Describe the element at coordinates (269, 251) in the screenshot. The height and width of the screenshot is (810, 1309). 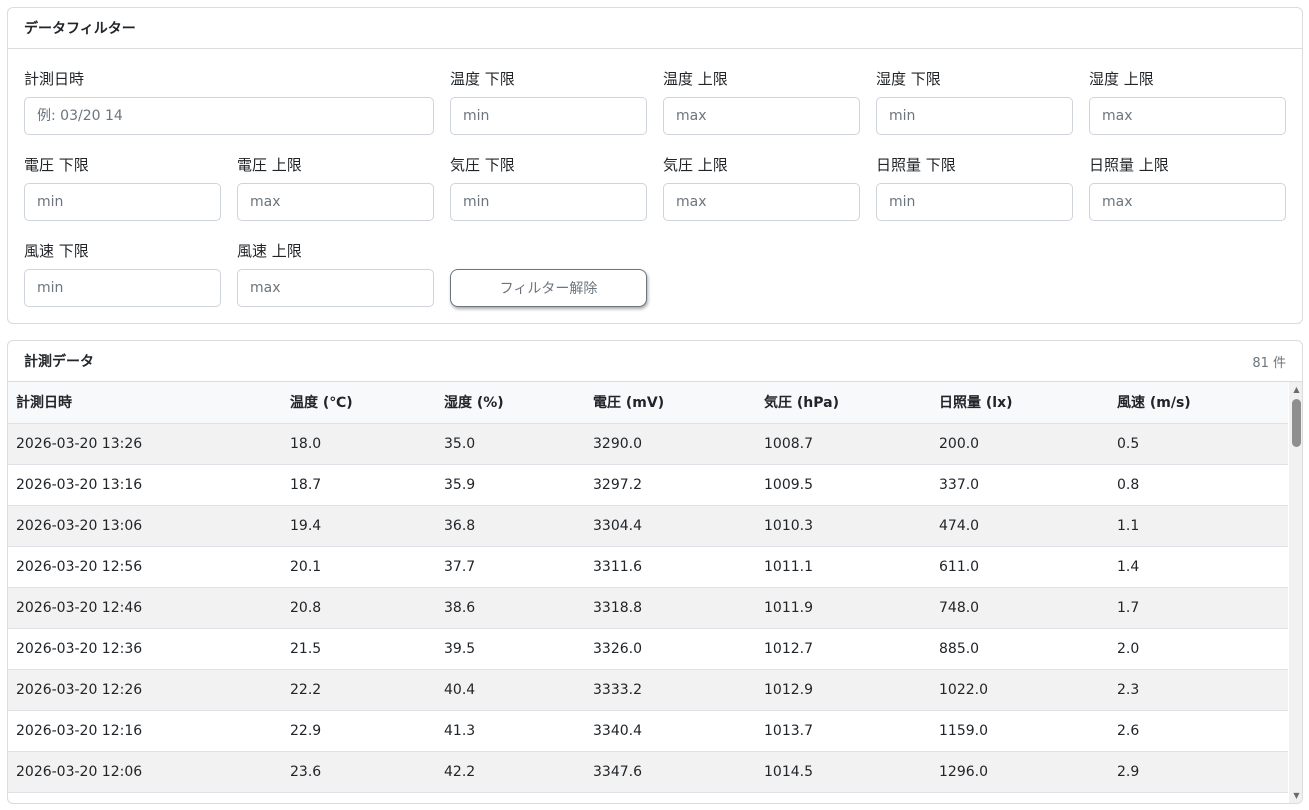
I see `wind-max-label: 風速 上限` at that location.